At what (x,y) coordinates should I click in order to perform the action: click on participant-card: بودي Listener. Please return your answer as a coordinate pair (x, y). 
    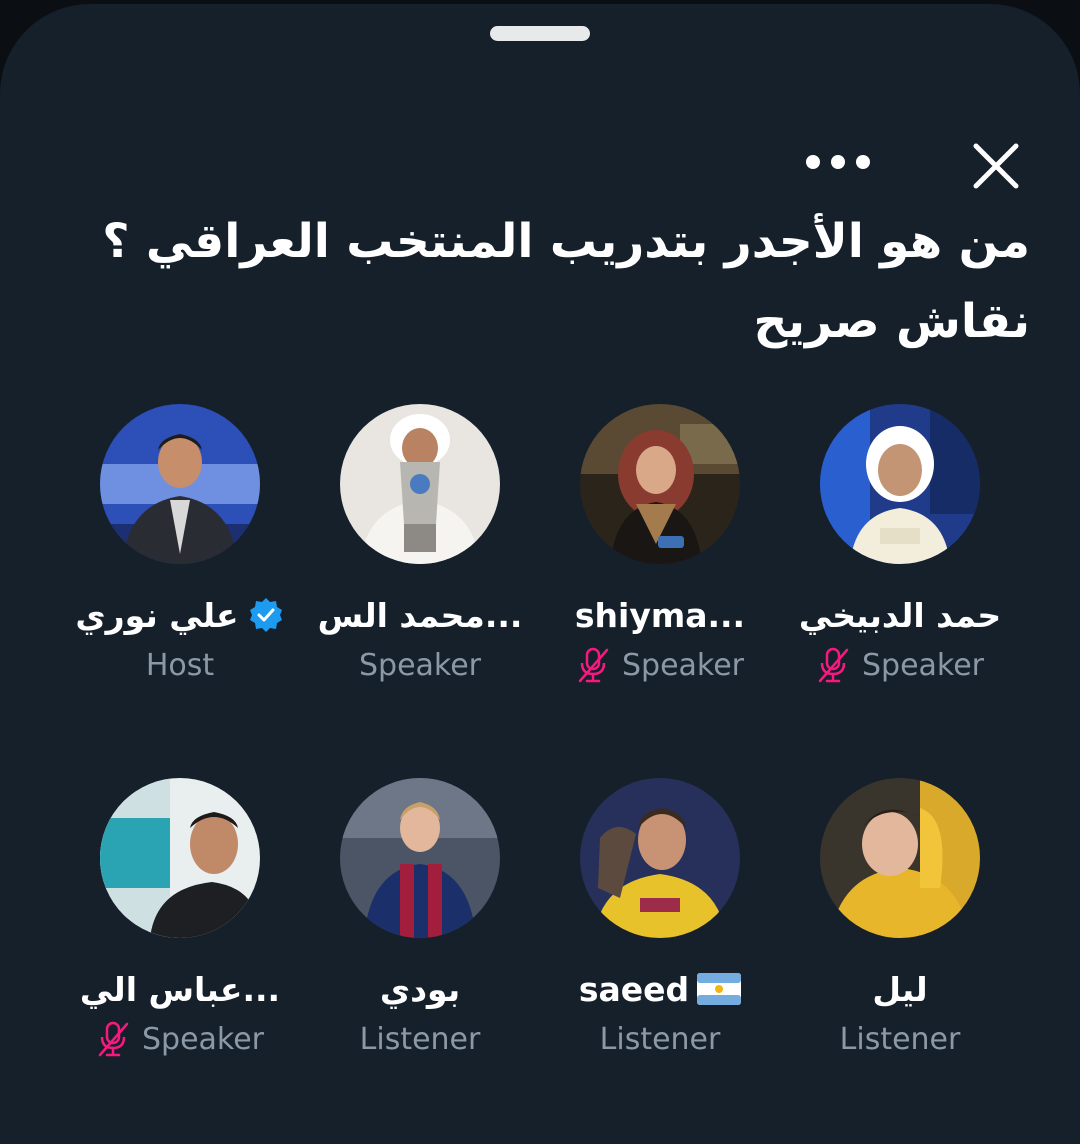
    Looking at the image, I should click on (420, 923).